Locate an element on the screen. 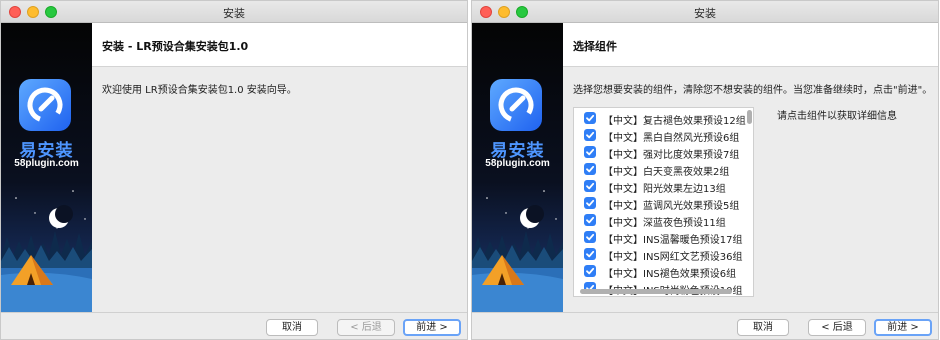 The width and height of the screenshot is (940, 340). component-item: 【中文】强对比度效果预设7组 is located at coordinates (659, 152).